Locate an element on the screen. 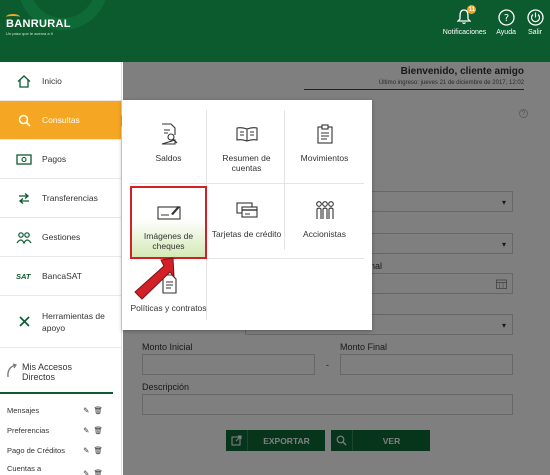 The width and height of the screenshot is (550, 475). help-label: Ayuda is located at coordinates (506, 32).